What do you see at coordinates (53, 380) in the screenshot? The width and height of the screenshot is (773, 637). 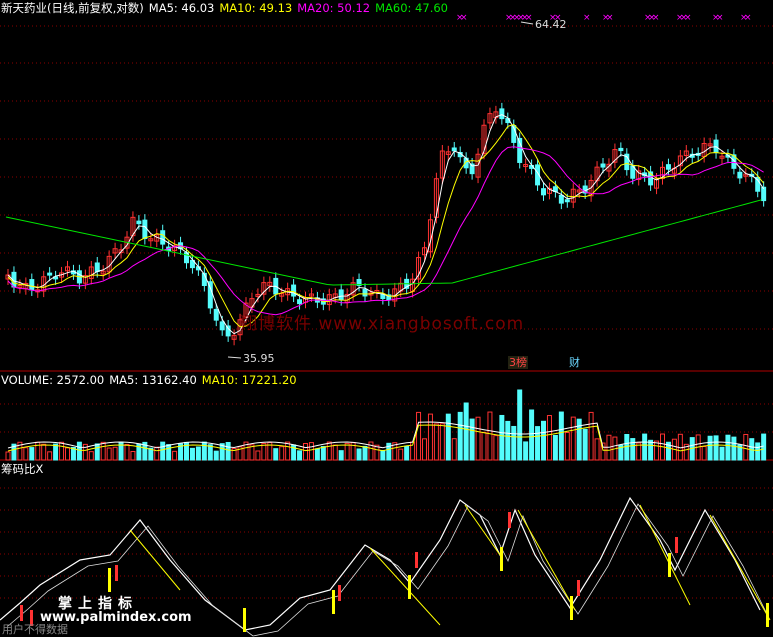 I see `volume-value: VOLUME: 2572.00` at bounding box center [53, 380].